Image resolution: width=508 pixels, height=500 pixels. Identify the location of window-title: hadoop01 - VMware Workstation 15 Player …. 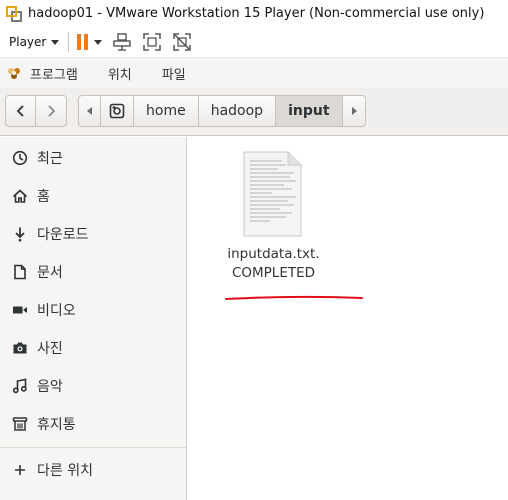
(256, 13).